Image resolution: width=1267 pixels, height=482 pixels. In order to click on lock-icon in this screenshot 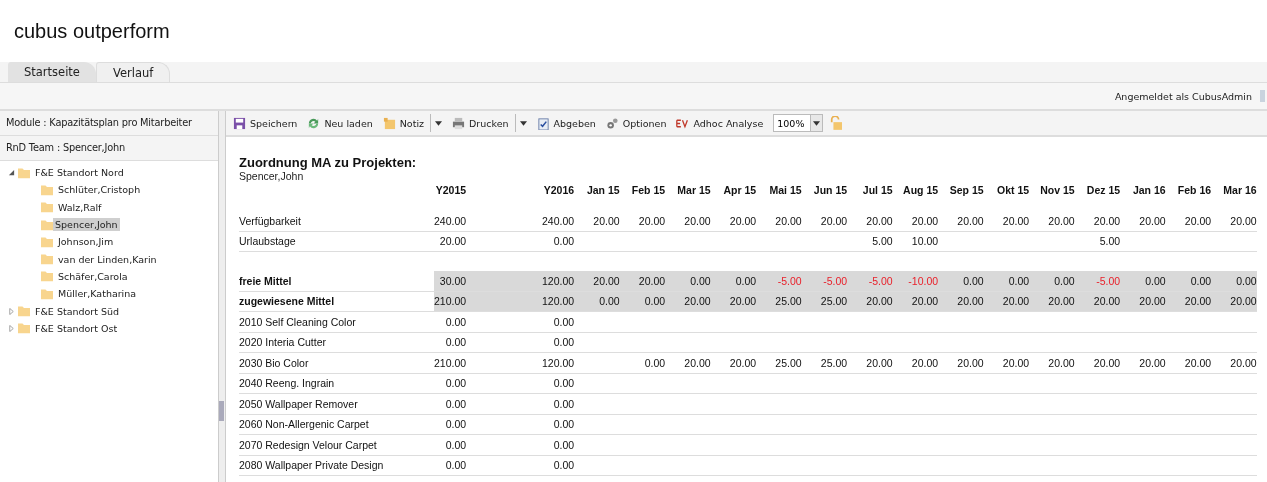, I will do `click(836, 123)`.